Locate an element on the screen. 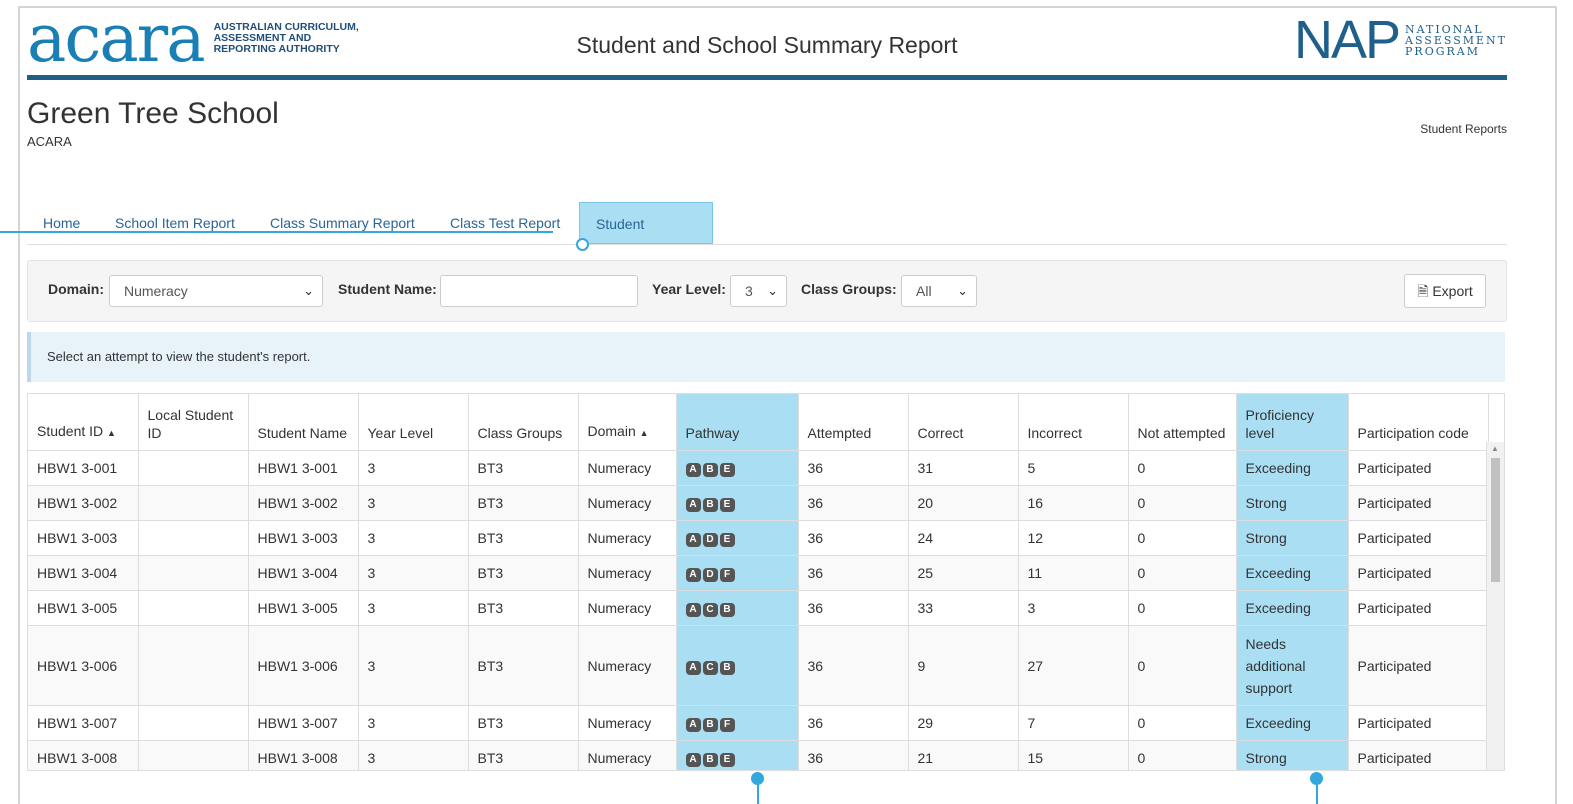 Image resolution: width=1573 pixels, height=804 pixels. tab-student-reports: Student Reports is located at coordinates (646, 238).